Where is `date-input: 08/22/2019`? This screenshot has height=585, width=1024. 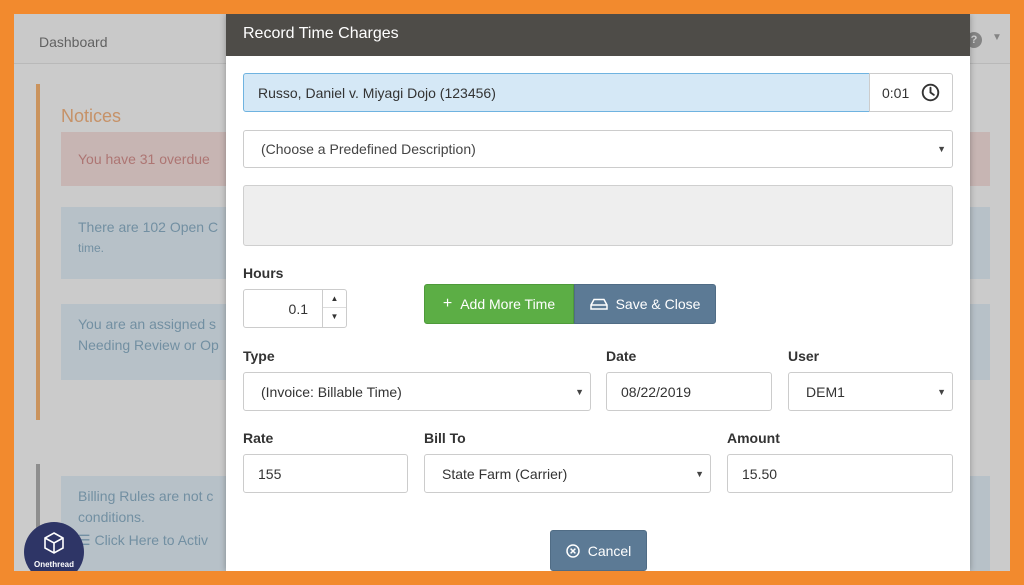 date-input: 08/22/2019 is located at coordinates (689, 391).